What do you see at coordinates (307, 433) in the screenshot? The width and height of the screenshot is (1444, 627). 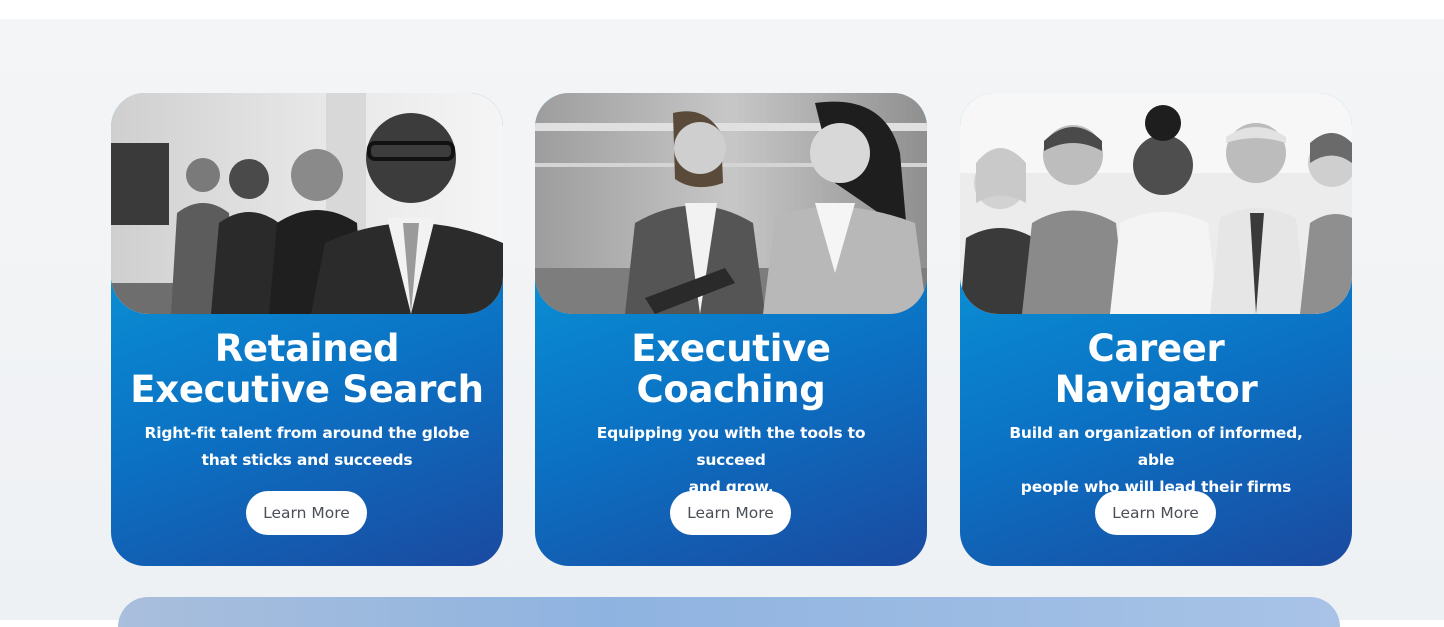 I see `card-description-line: Right-fit talent from around the globe` at bounding box center [307, 433].